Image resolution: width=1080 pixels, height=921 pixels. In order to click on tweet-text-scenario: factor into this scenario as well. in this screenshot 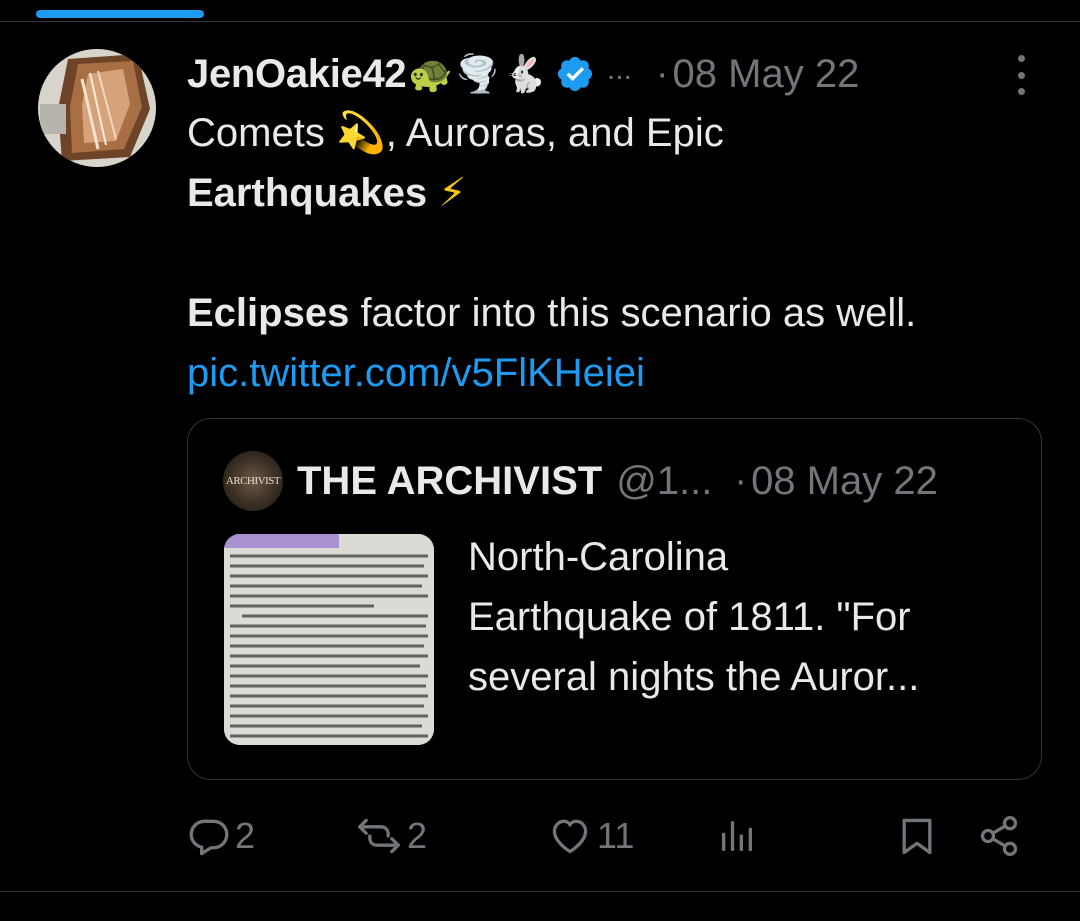, I will do `click(633, 313)`.